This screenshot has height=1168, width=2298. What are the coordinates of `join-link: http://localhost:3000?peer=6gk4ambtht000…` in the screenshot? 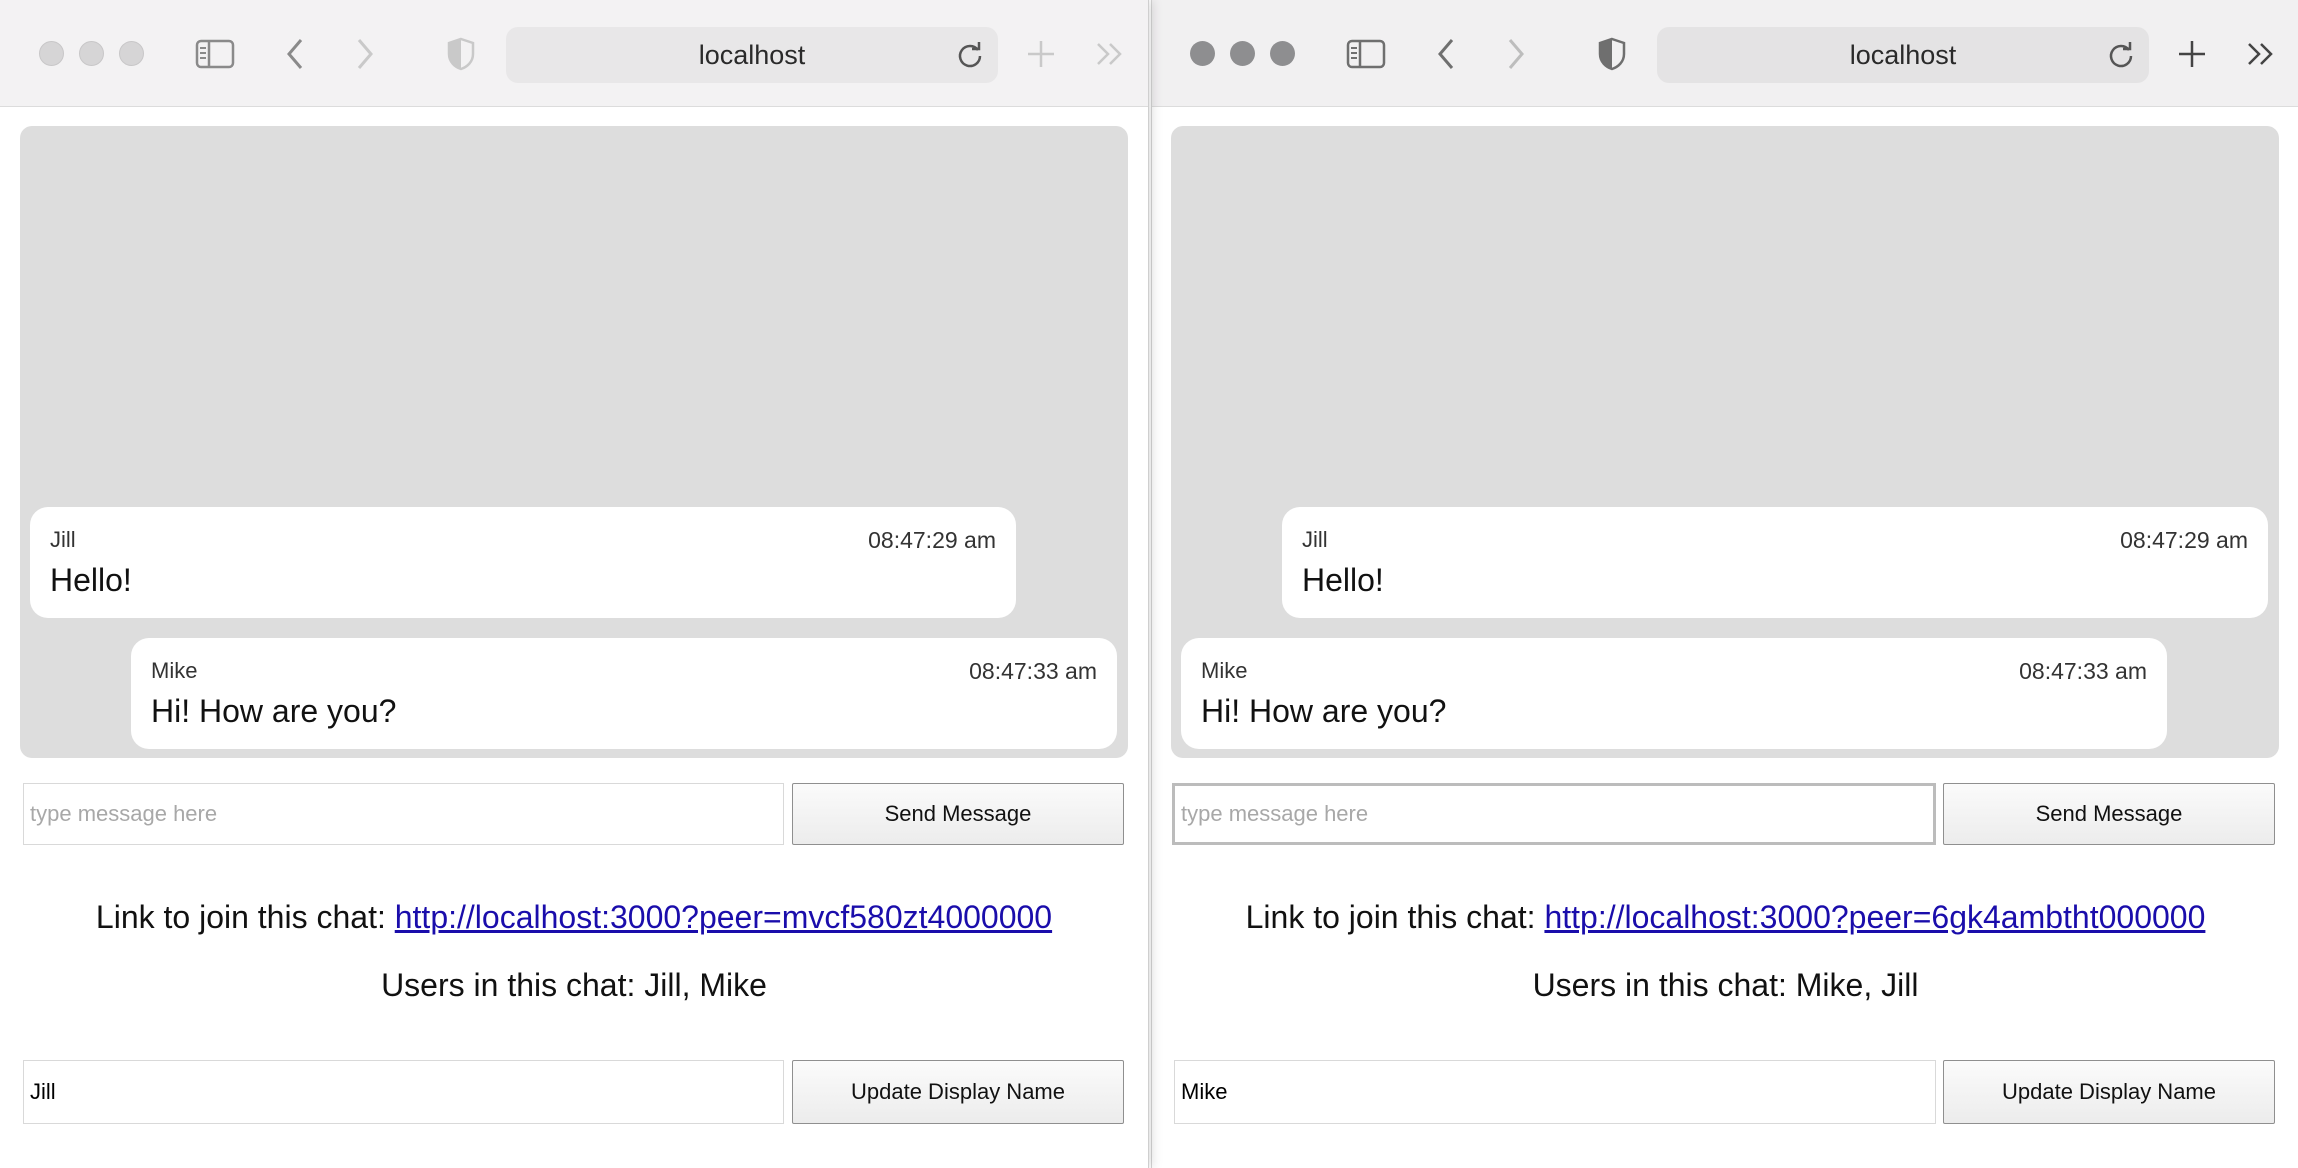 It's located at (1874, 917).